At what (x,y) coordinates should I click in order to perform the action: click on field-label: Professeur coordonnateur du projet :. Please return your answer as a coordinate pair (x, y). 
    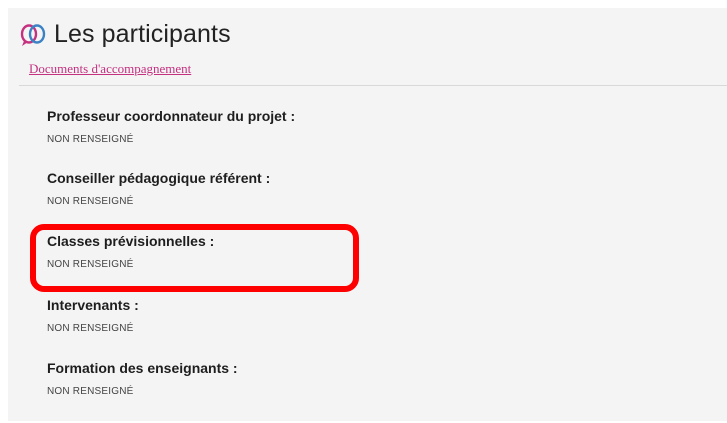
    Looking at the image, I should click on (171, 116).